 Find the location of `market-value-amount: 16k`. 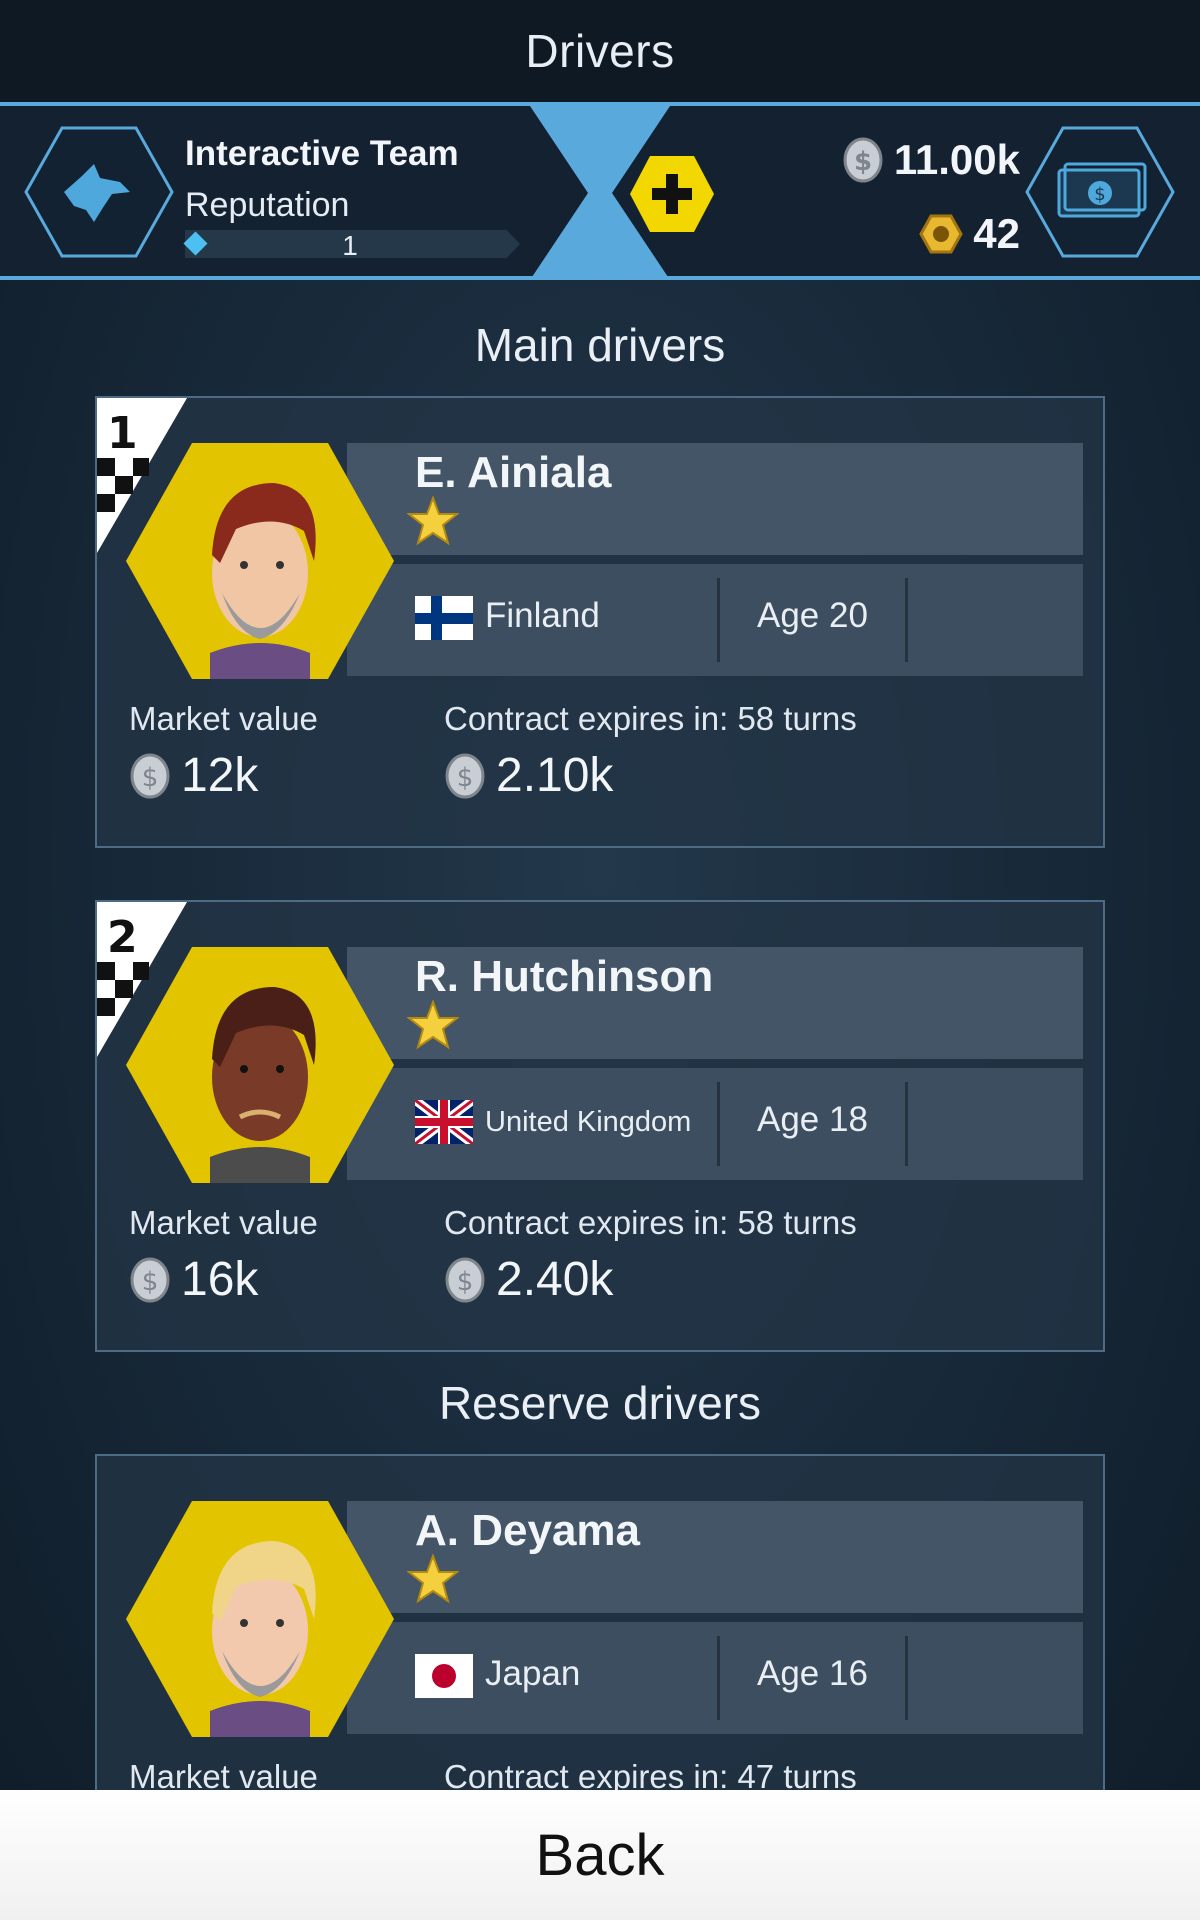

market-value-amount: 16k is located at coordinates (220, 1279).